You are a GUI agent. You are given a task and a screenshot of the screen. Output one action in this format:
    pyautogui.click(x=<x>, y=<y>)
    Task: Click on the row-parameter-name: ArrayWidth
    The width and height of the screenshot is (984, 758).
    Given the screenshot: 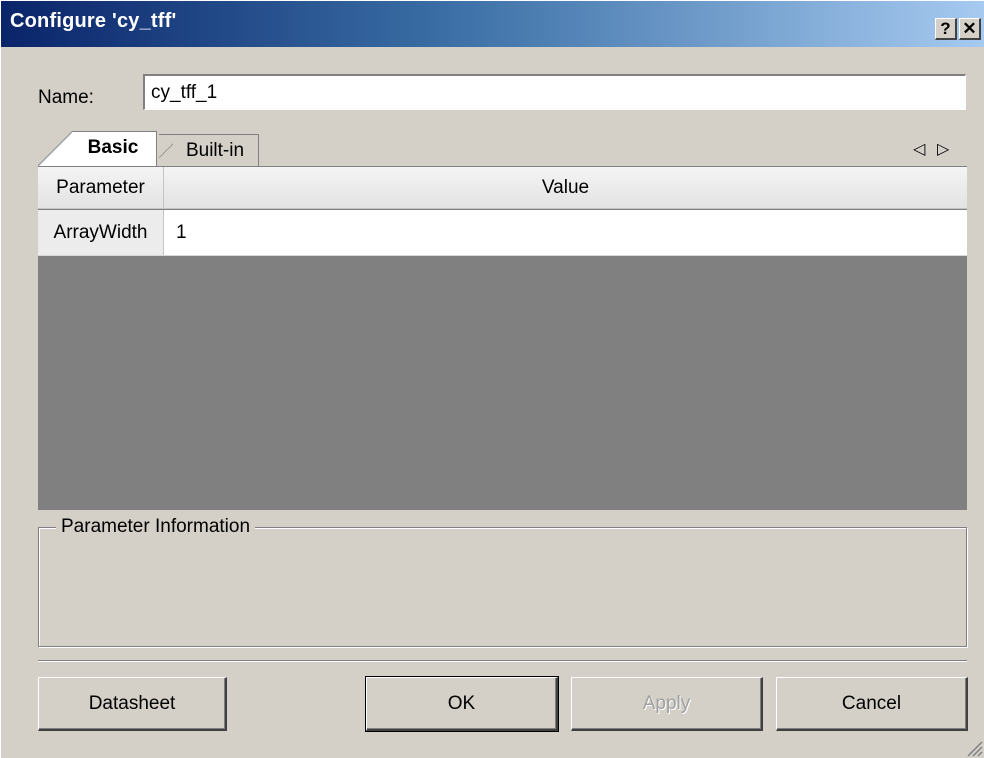 What is the action you would take?
    pyautogui.click(x=101, y=232)
    